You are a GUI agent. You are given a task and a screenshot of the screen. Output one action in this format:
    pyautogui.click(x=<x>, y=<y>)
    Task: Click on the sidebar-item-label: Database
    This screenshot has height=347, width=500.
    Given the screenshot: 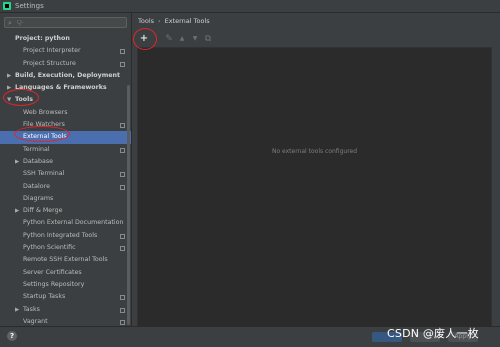 What is the action you would take?
    pyautogui.click(x=38, y=161)
    